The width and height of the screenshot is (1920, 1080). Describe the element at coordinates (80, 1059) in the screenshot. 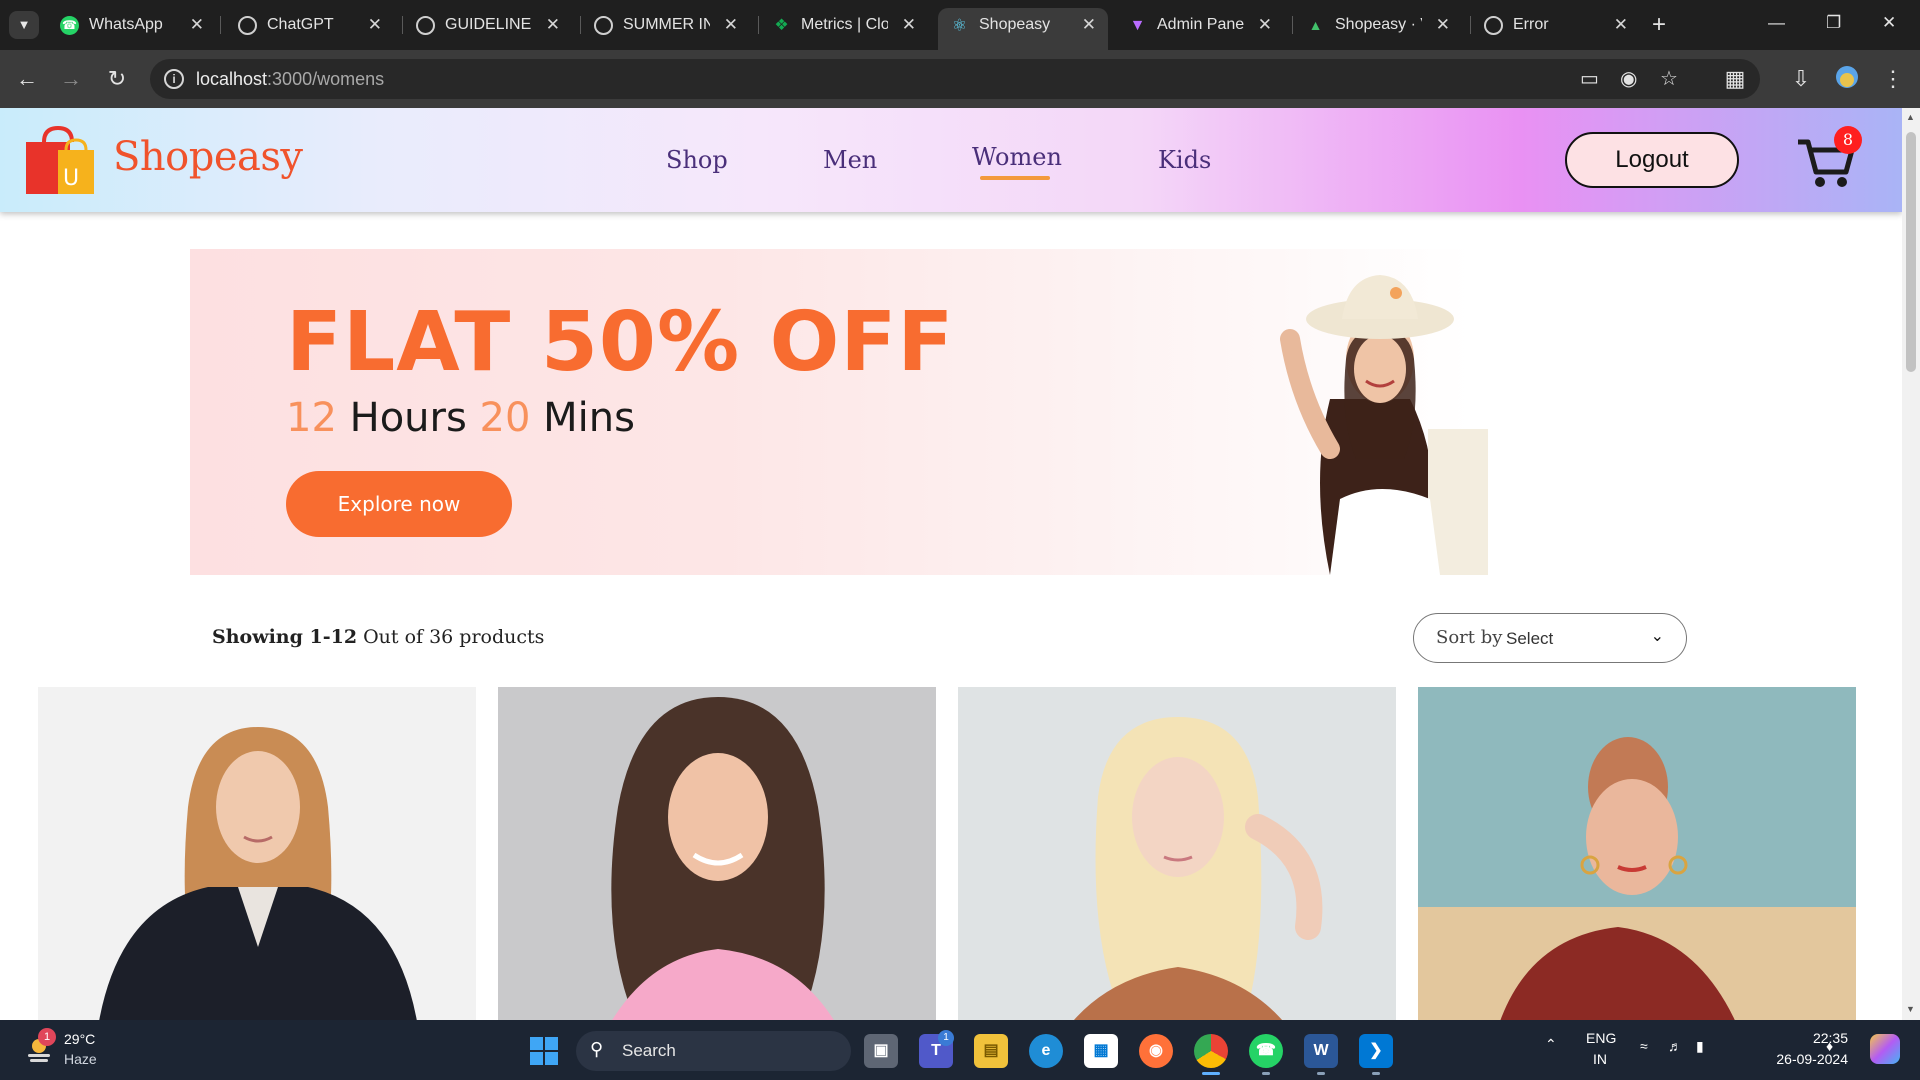

I see `weather-description: Haze` at that location.